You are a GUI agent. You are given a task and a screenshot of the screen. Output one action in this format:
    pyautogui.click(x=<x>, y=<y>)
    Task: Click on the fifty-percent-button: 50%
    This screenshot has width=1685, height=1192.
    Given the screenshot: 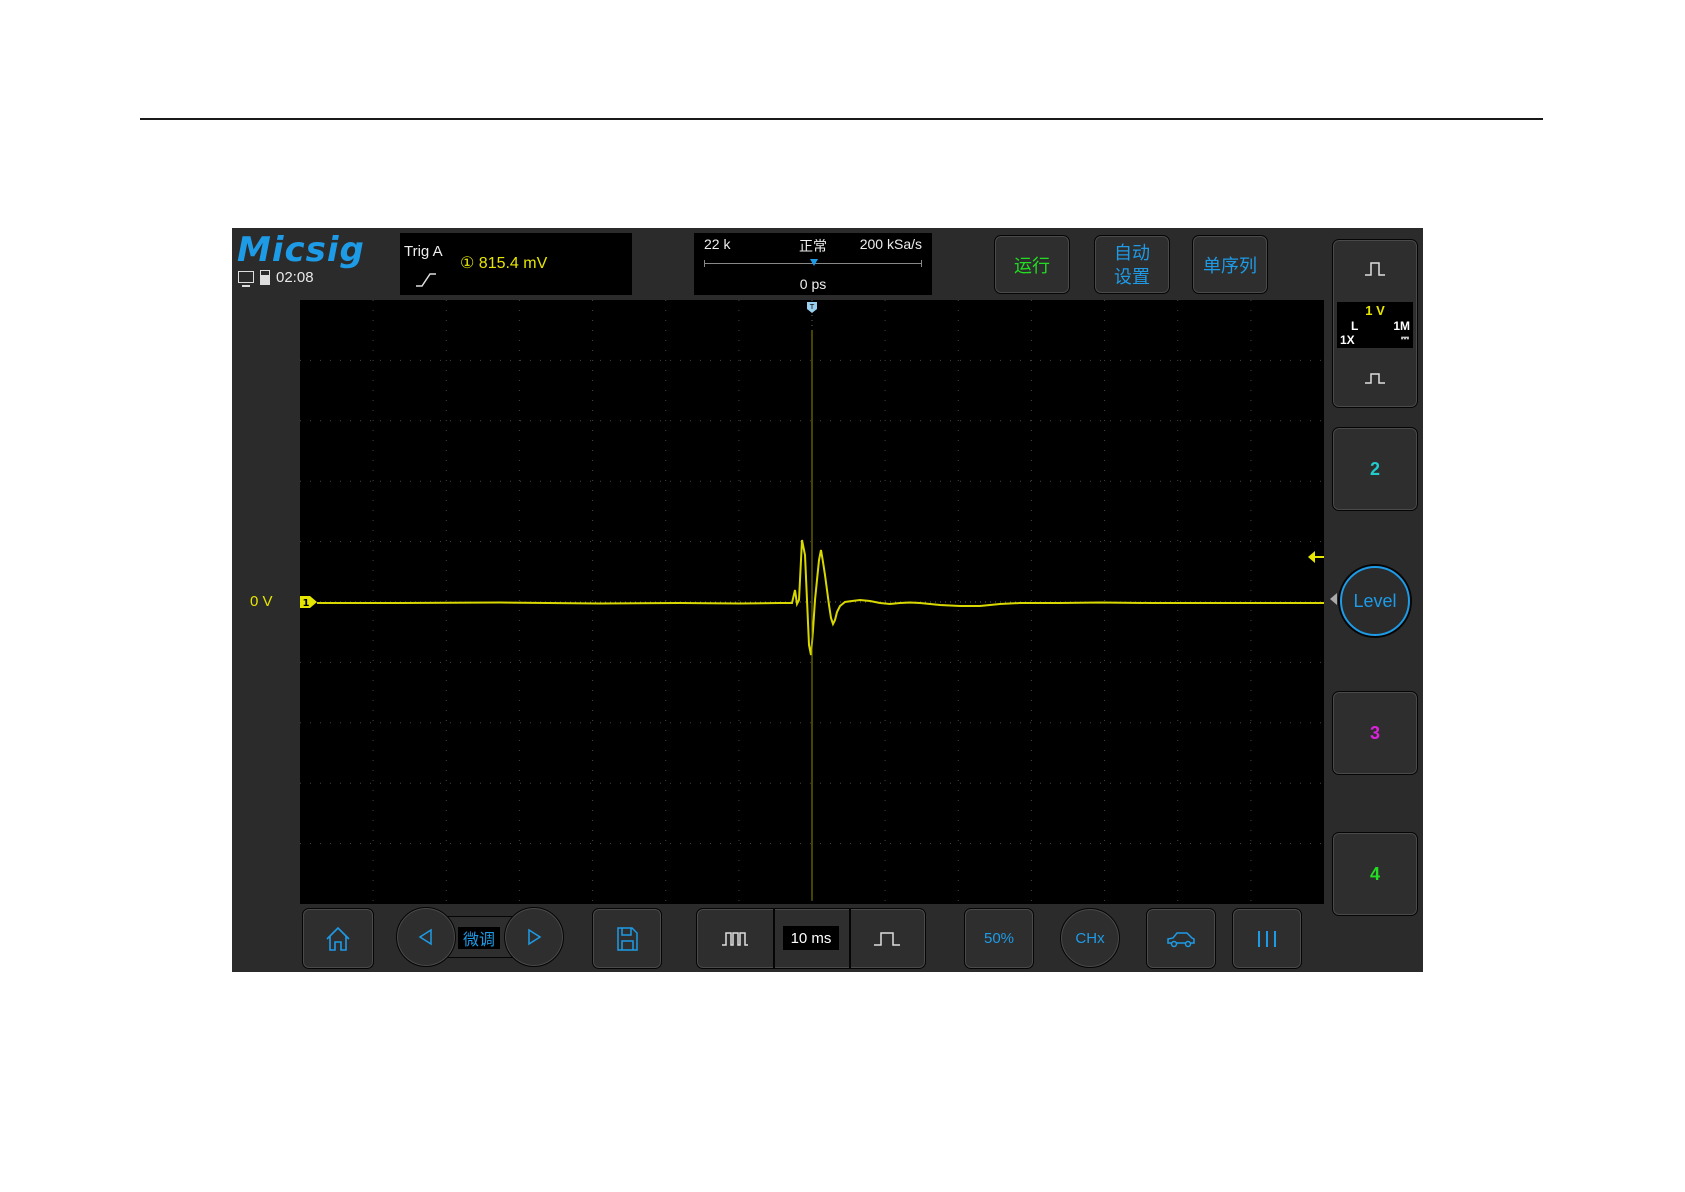 What is the action you would take?
    pyautogui.click(x=999, y=938)
    